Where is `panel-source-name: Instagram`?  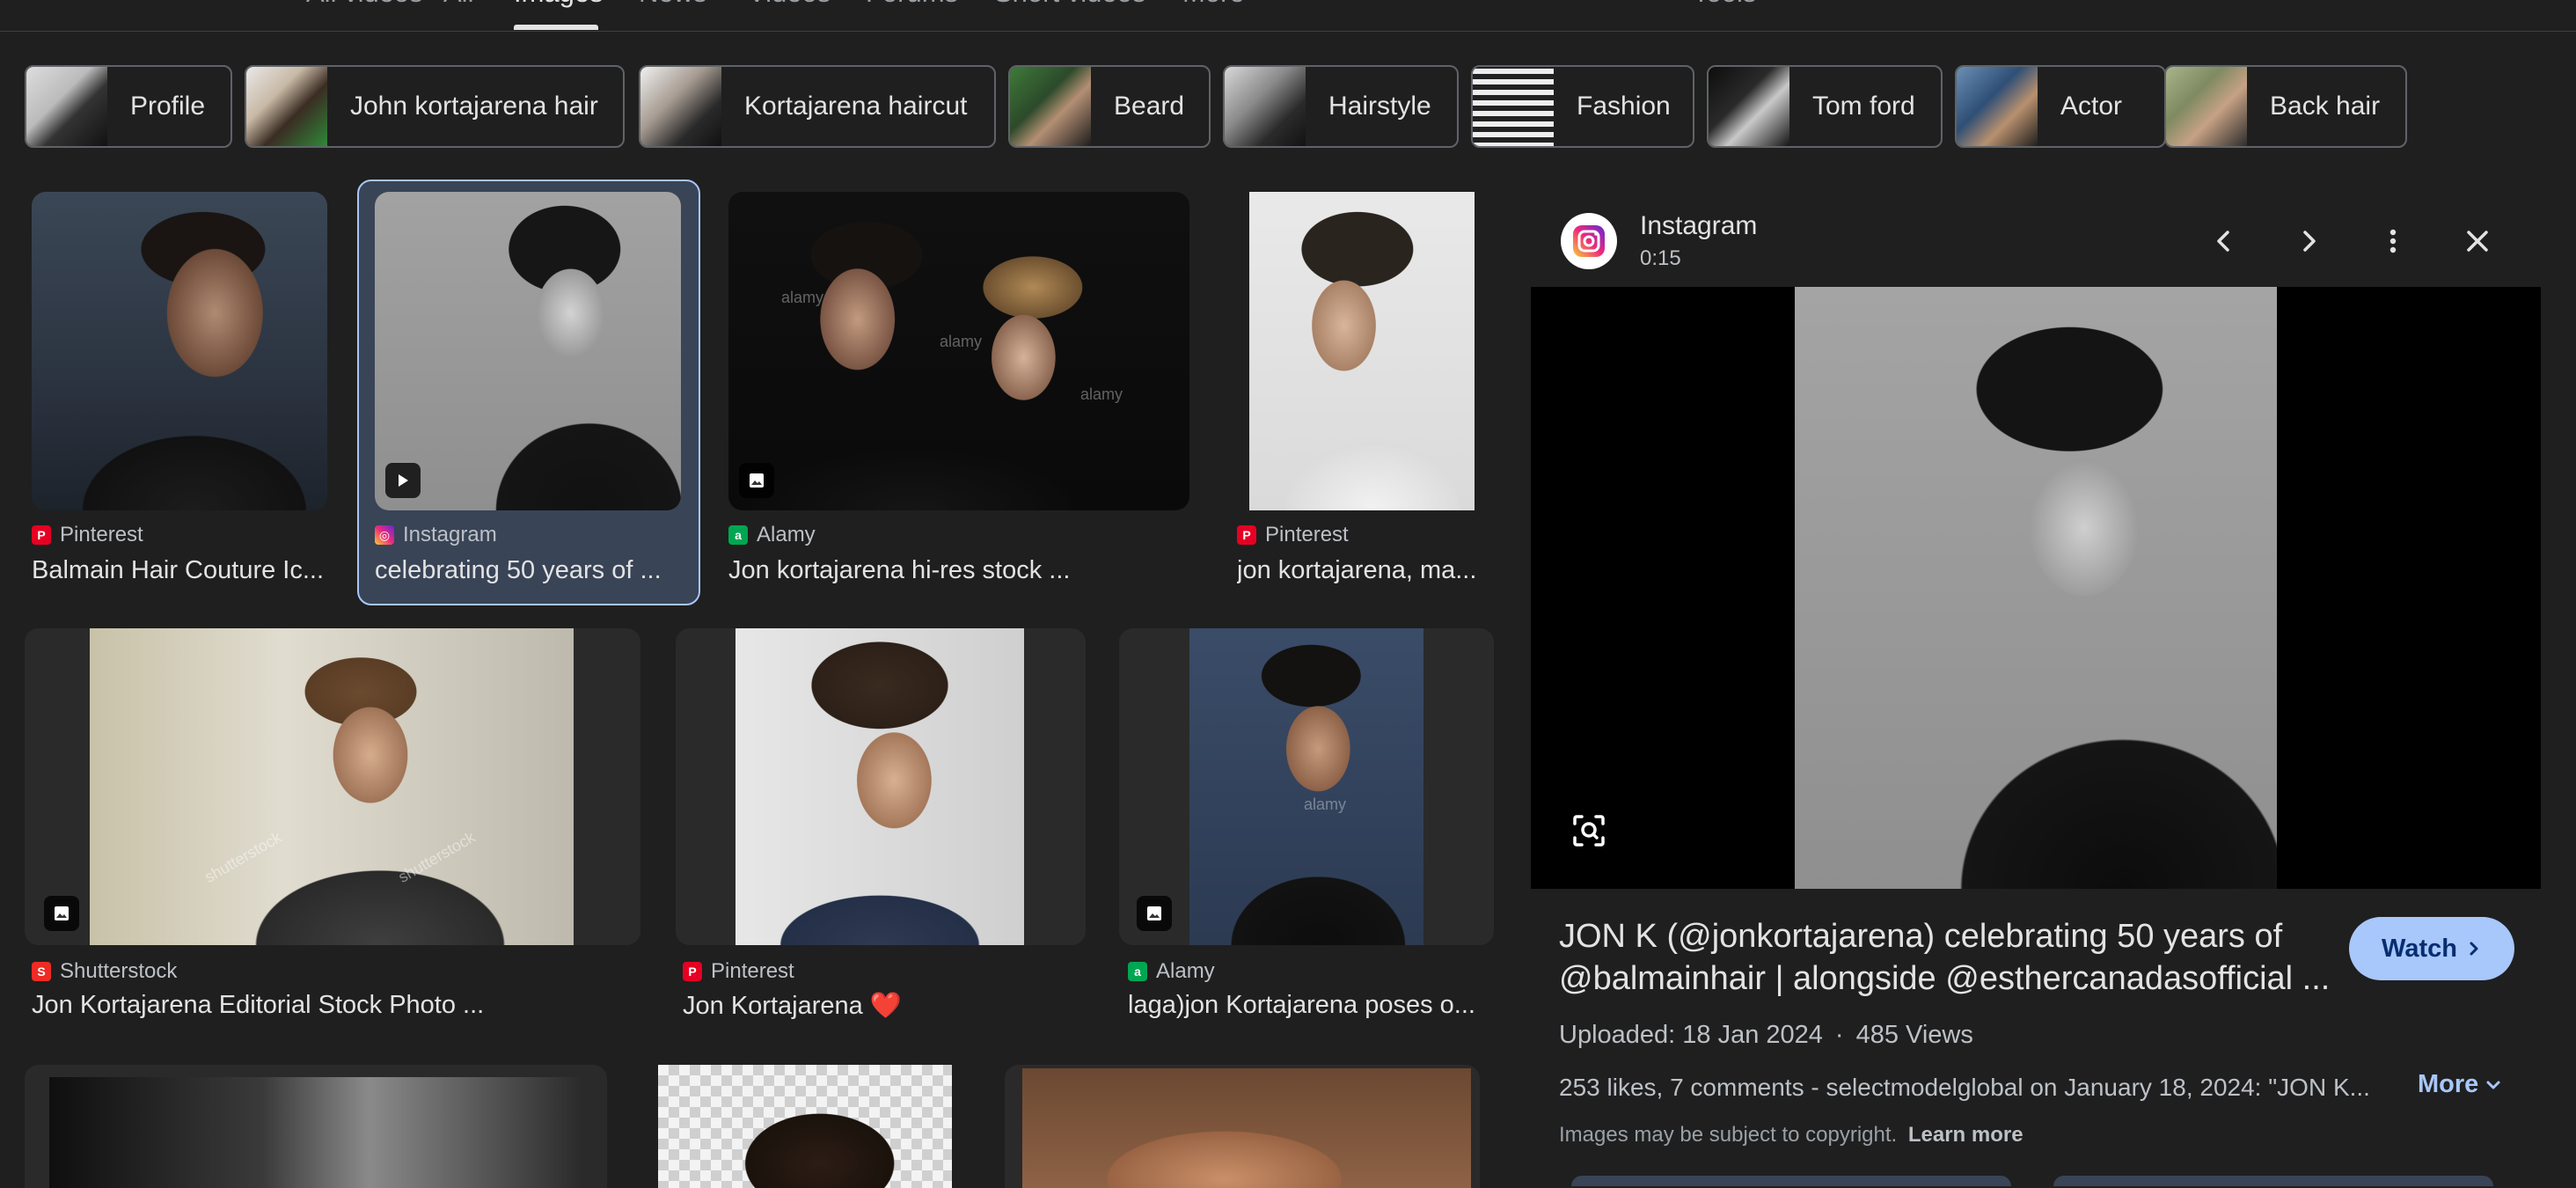
panel-source-name: Instagram is located at coordinates (1698, 226).